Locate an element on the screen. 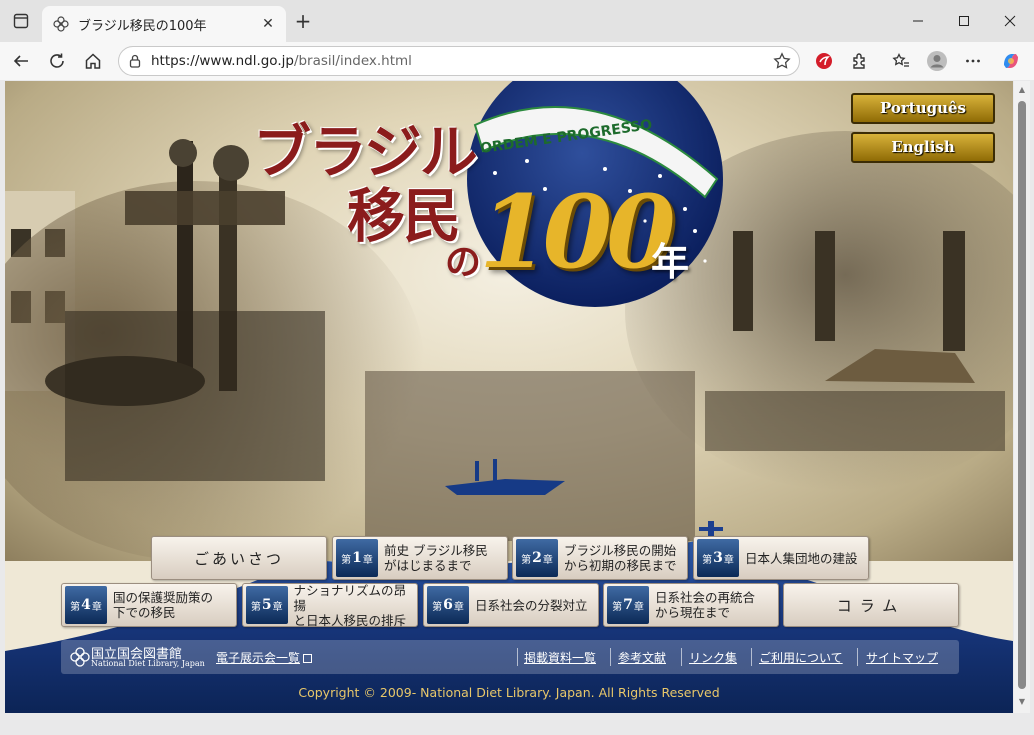  footer-link-references: 参考文献 is located at coordinates (642, 657).